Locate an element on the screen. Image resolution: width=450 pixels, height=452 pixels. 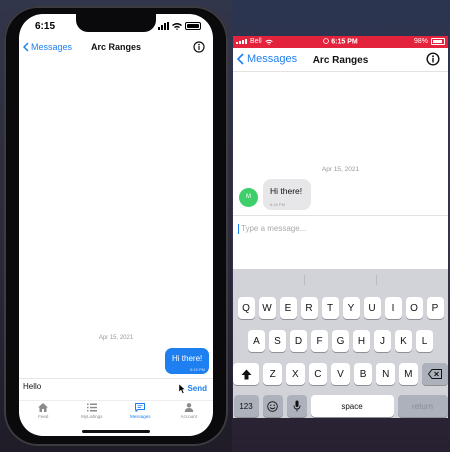
key: X is located at coordinates (295, 374).